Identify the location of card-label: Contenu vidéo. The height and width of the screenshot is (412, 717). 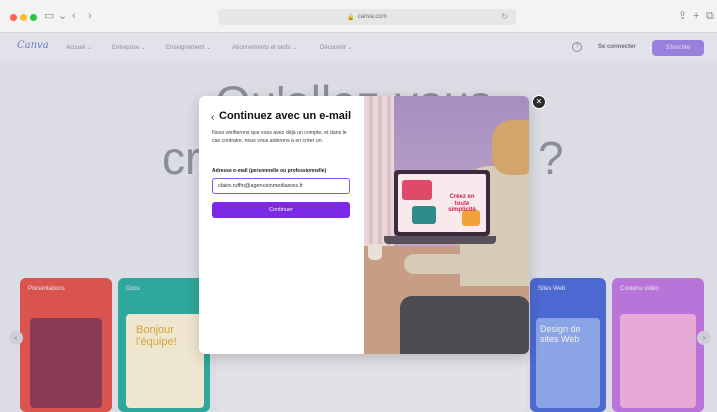
(639, 289).